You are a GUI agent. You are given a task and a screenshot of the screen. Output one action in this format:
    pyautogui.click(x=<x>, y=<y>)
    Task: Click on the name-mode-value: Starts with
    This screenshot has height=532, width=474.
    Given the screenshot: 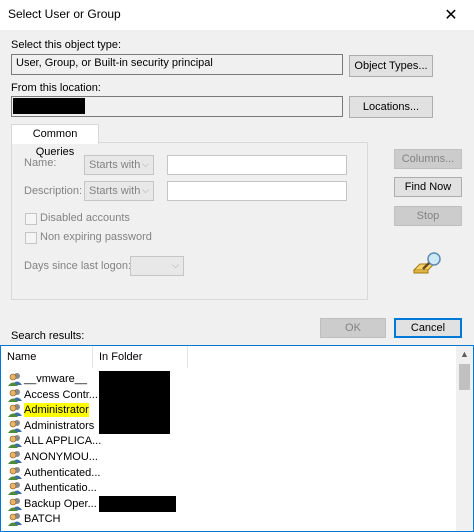 What is the action you would take?
    pyautogui.click(x=115, y=165)
    